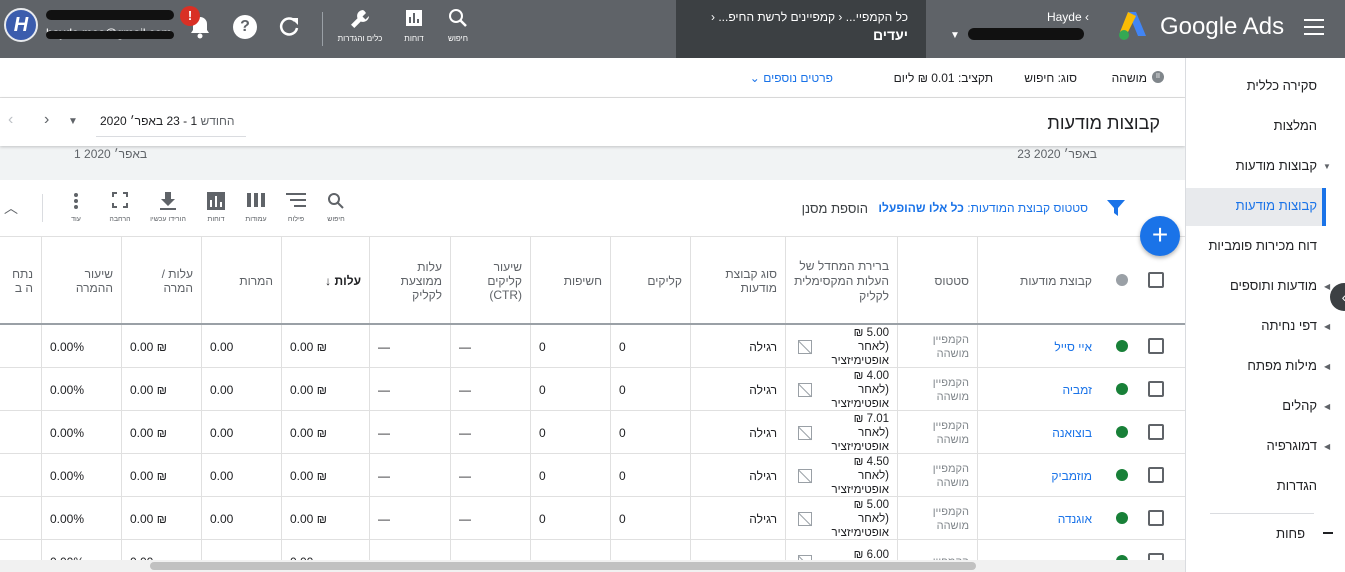 The width and height of the screenshot is (1345, 572). Describe the element at coordinates (76, 207) in the screenshot. I see `more-button: עוד` at that location.